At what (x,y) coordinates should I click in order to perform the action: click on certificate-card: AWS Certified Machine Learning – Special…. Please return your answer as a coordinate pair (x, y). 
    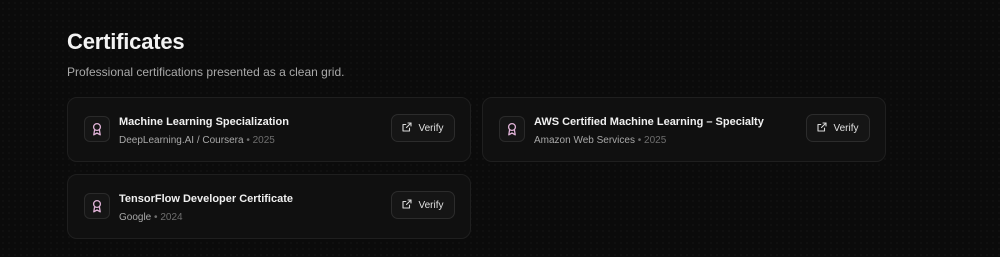
    Looking at the image, I should click on (684, 129).